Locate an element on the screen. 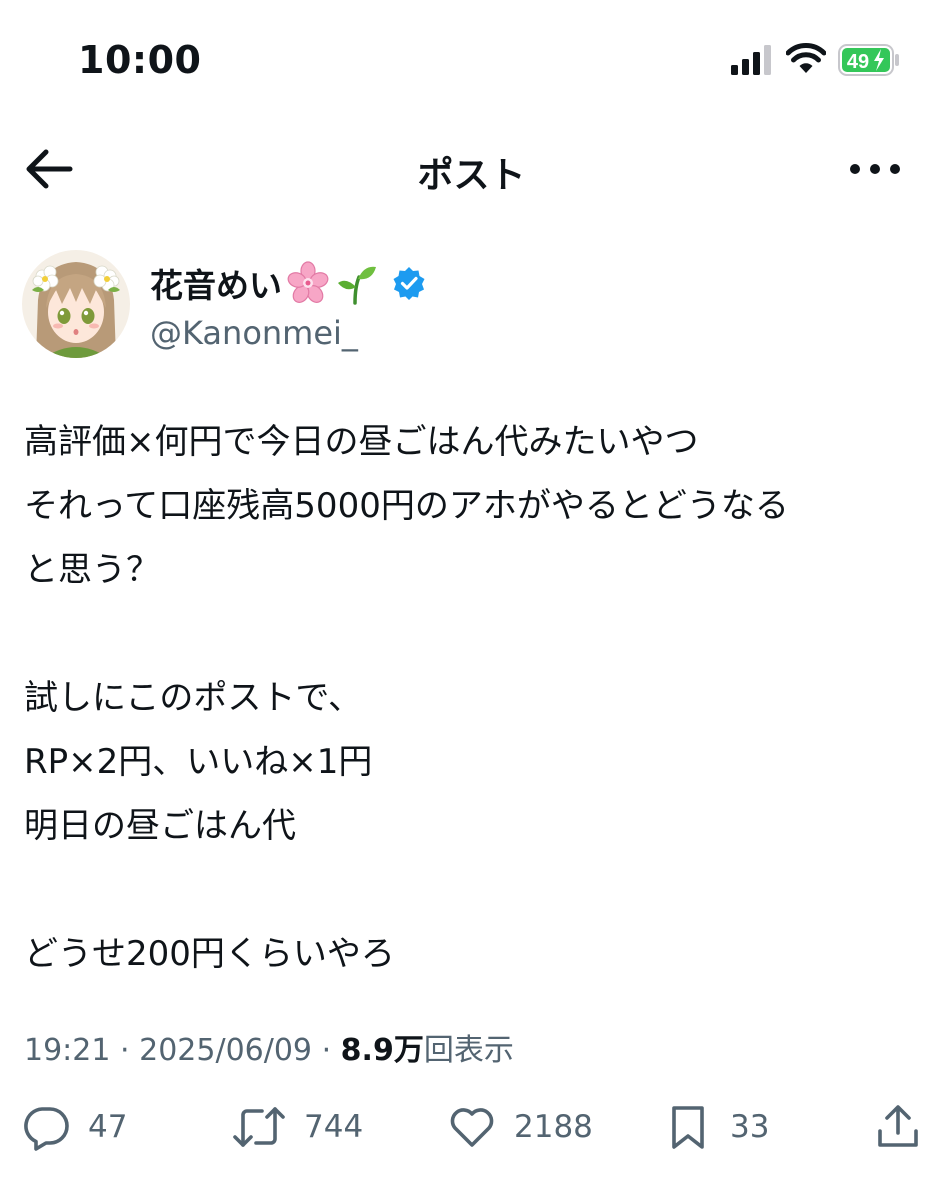 The width and height of the screenshot is (943, 1200). bookmark-count: 33 is located at coordinates (750, 1127).